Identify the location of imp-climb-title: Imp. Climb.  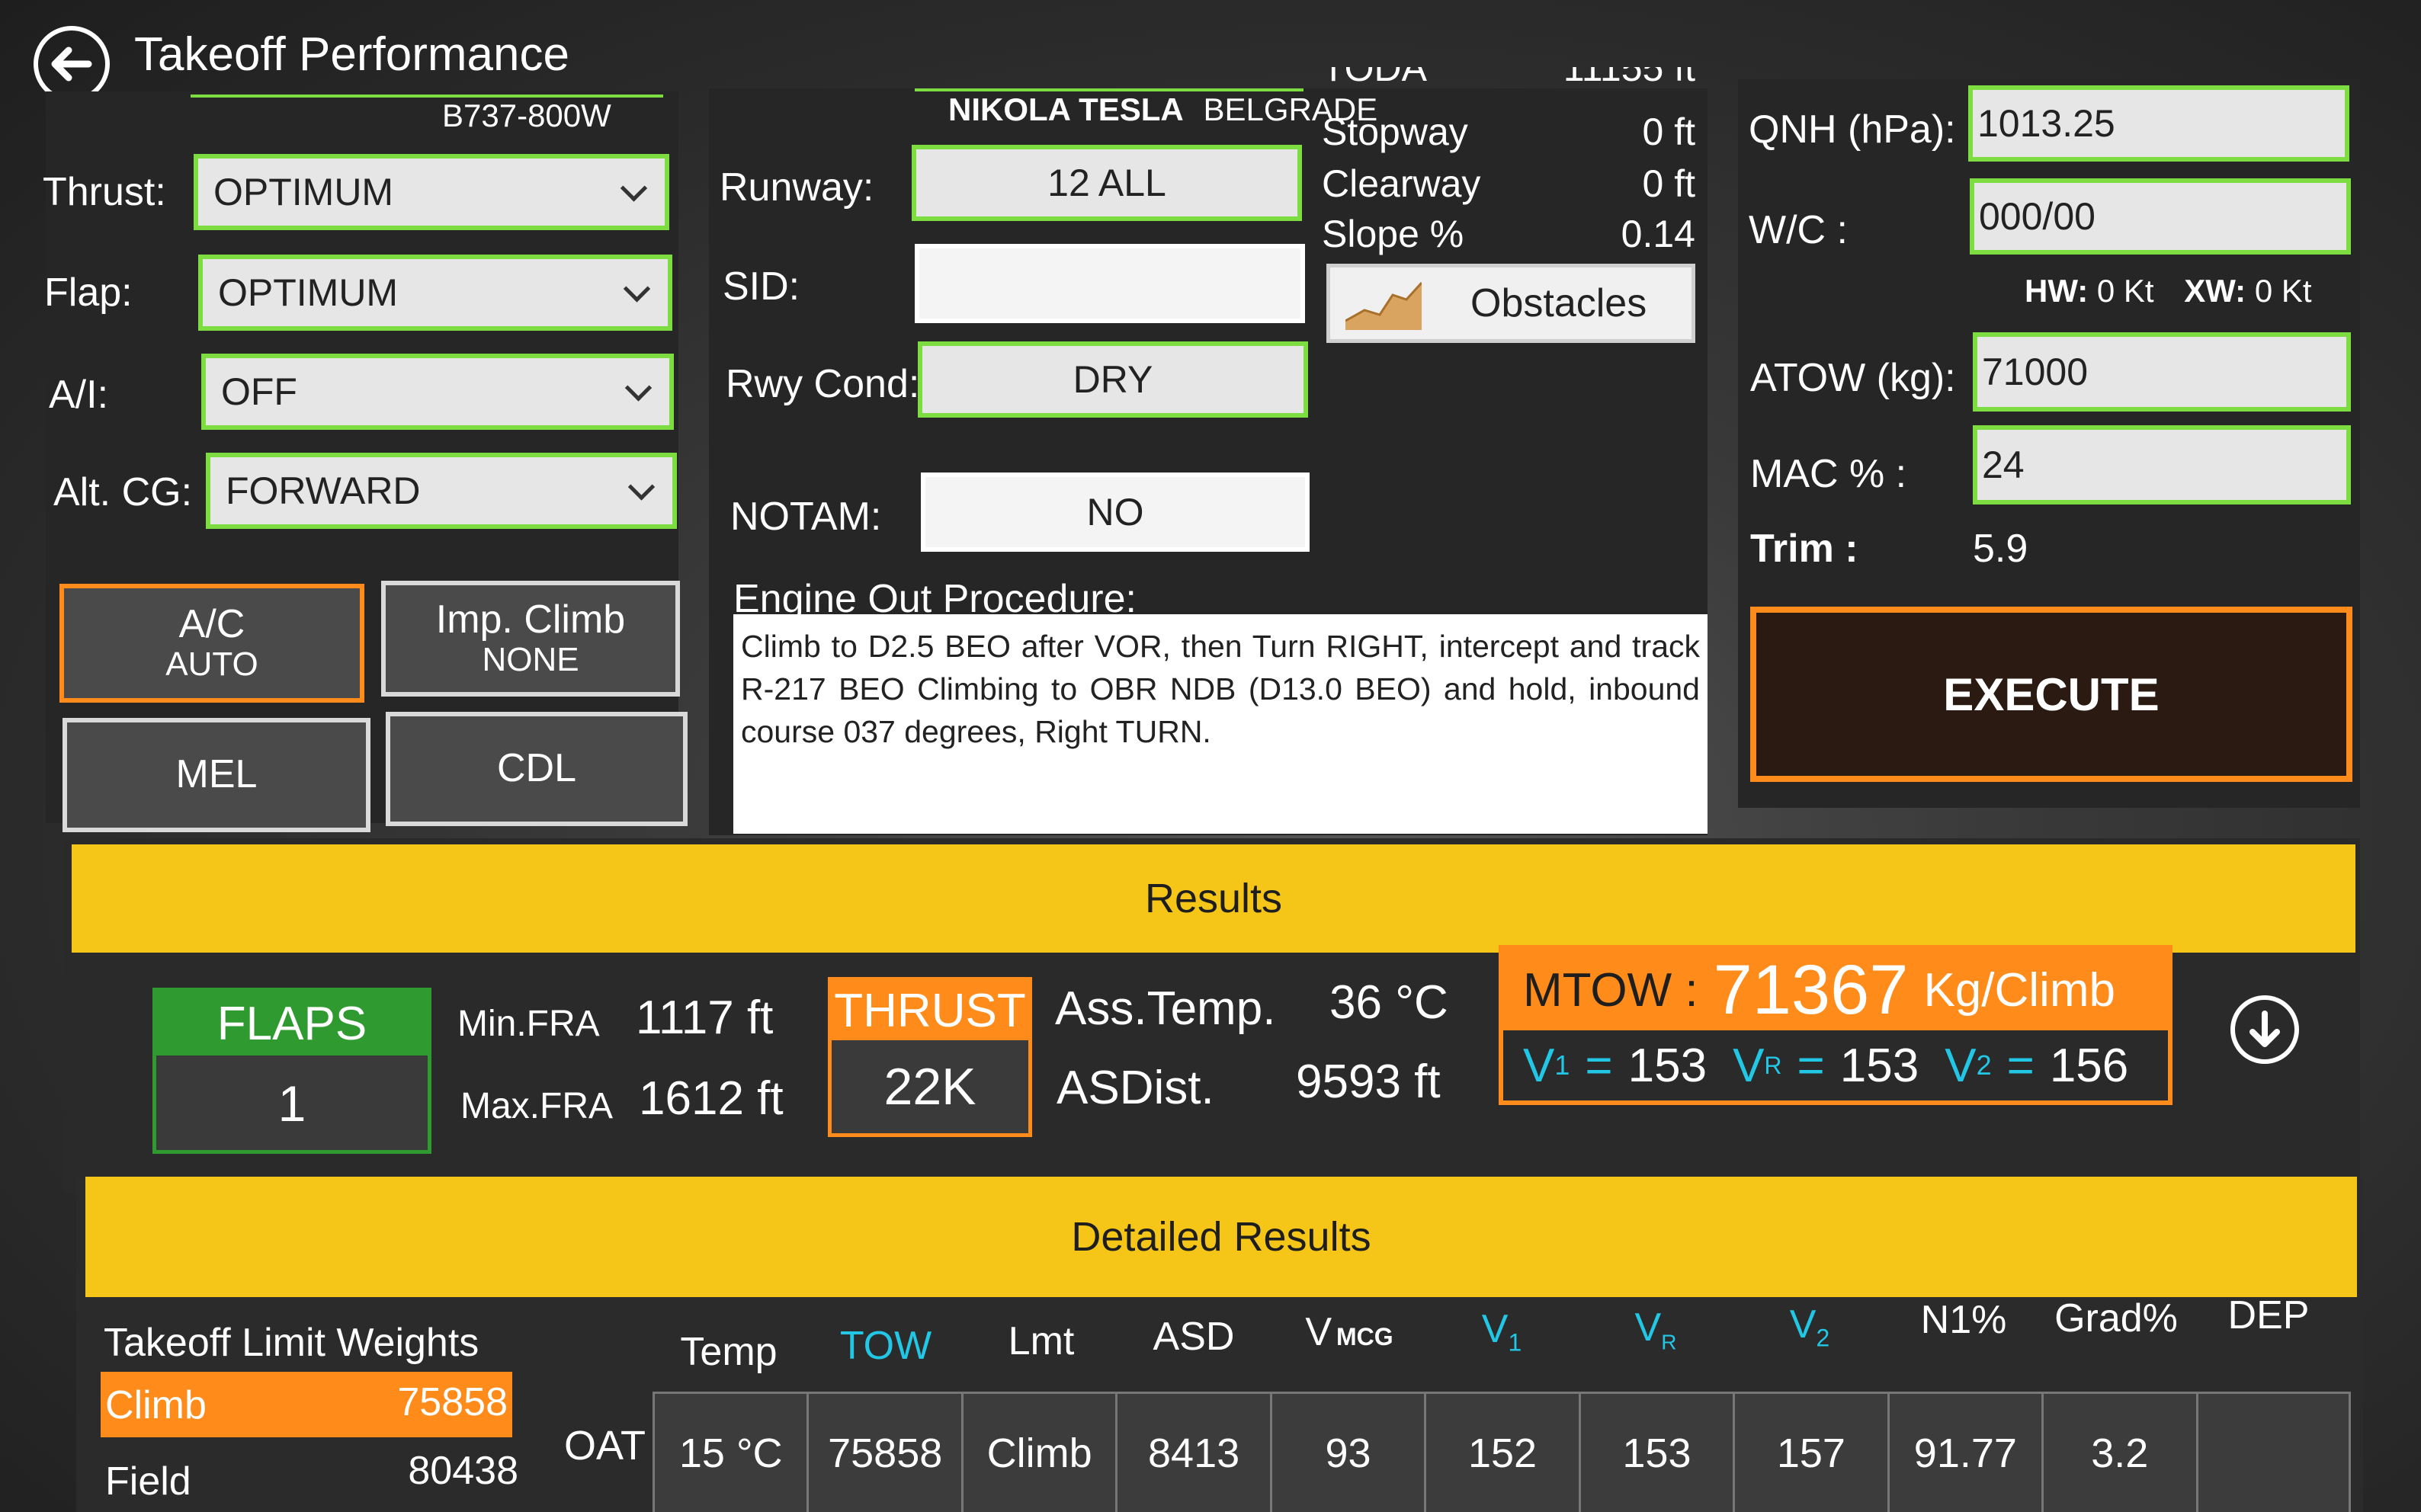
(530, 619).